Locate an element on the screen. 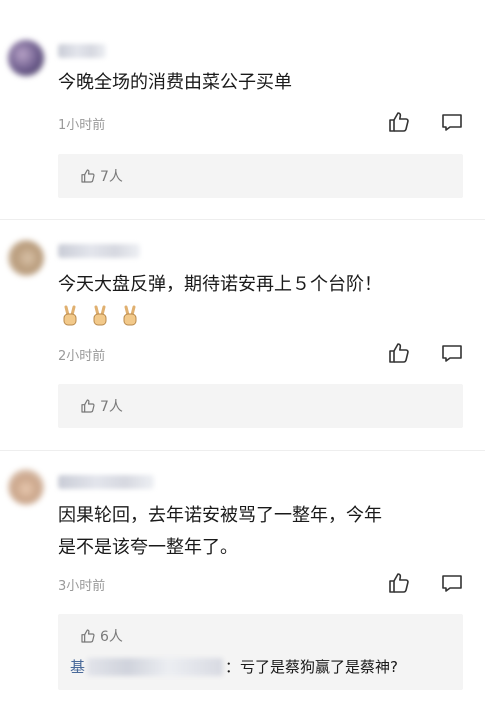  comment-text-line2: 是不是该夸一整年了。 is located at coordinates (148, 547).